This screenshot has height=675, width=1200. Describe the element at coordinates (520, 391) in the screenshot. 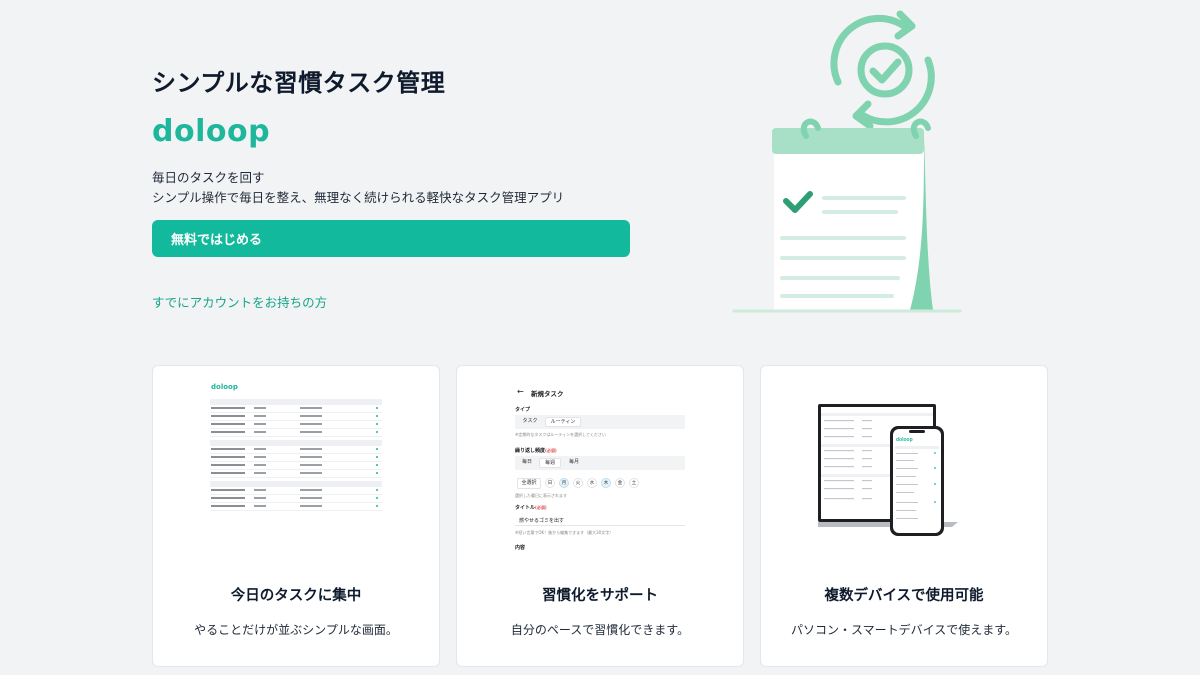

I see `back-arrow-icon: ←` at that location.